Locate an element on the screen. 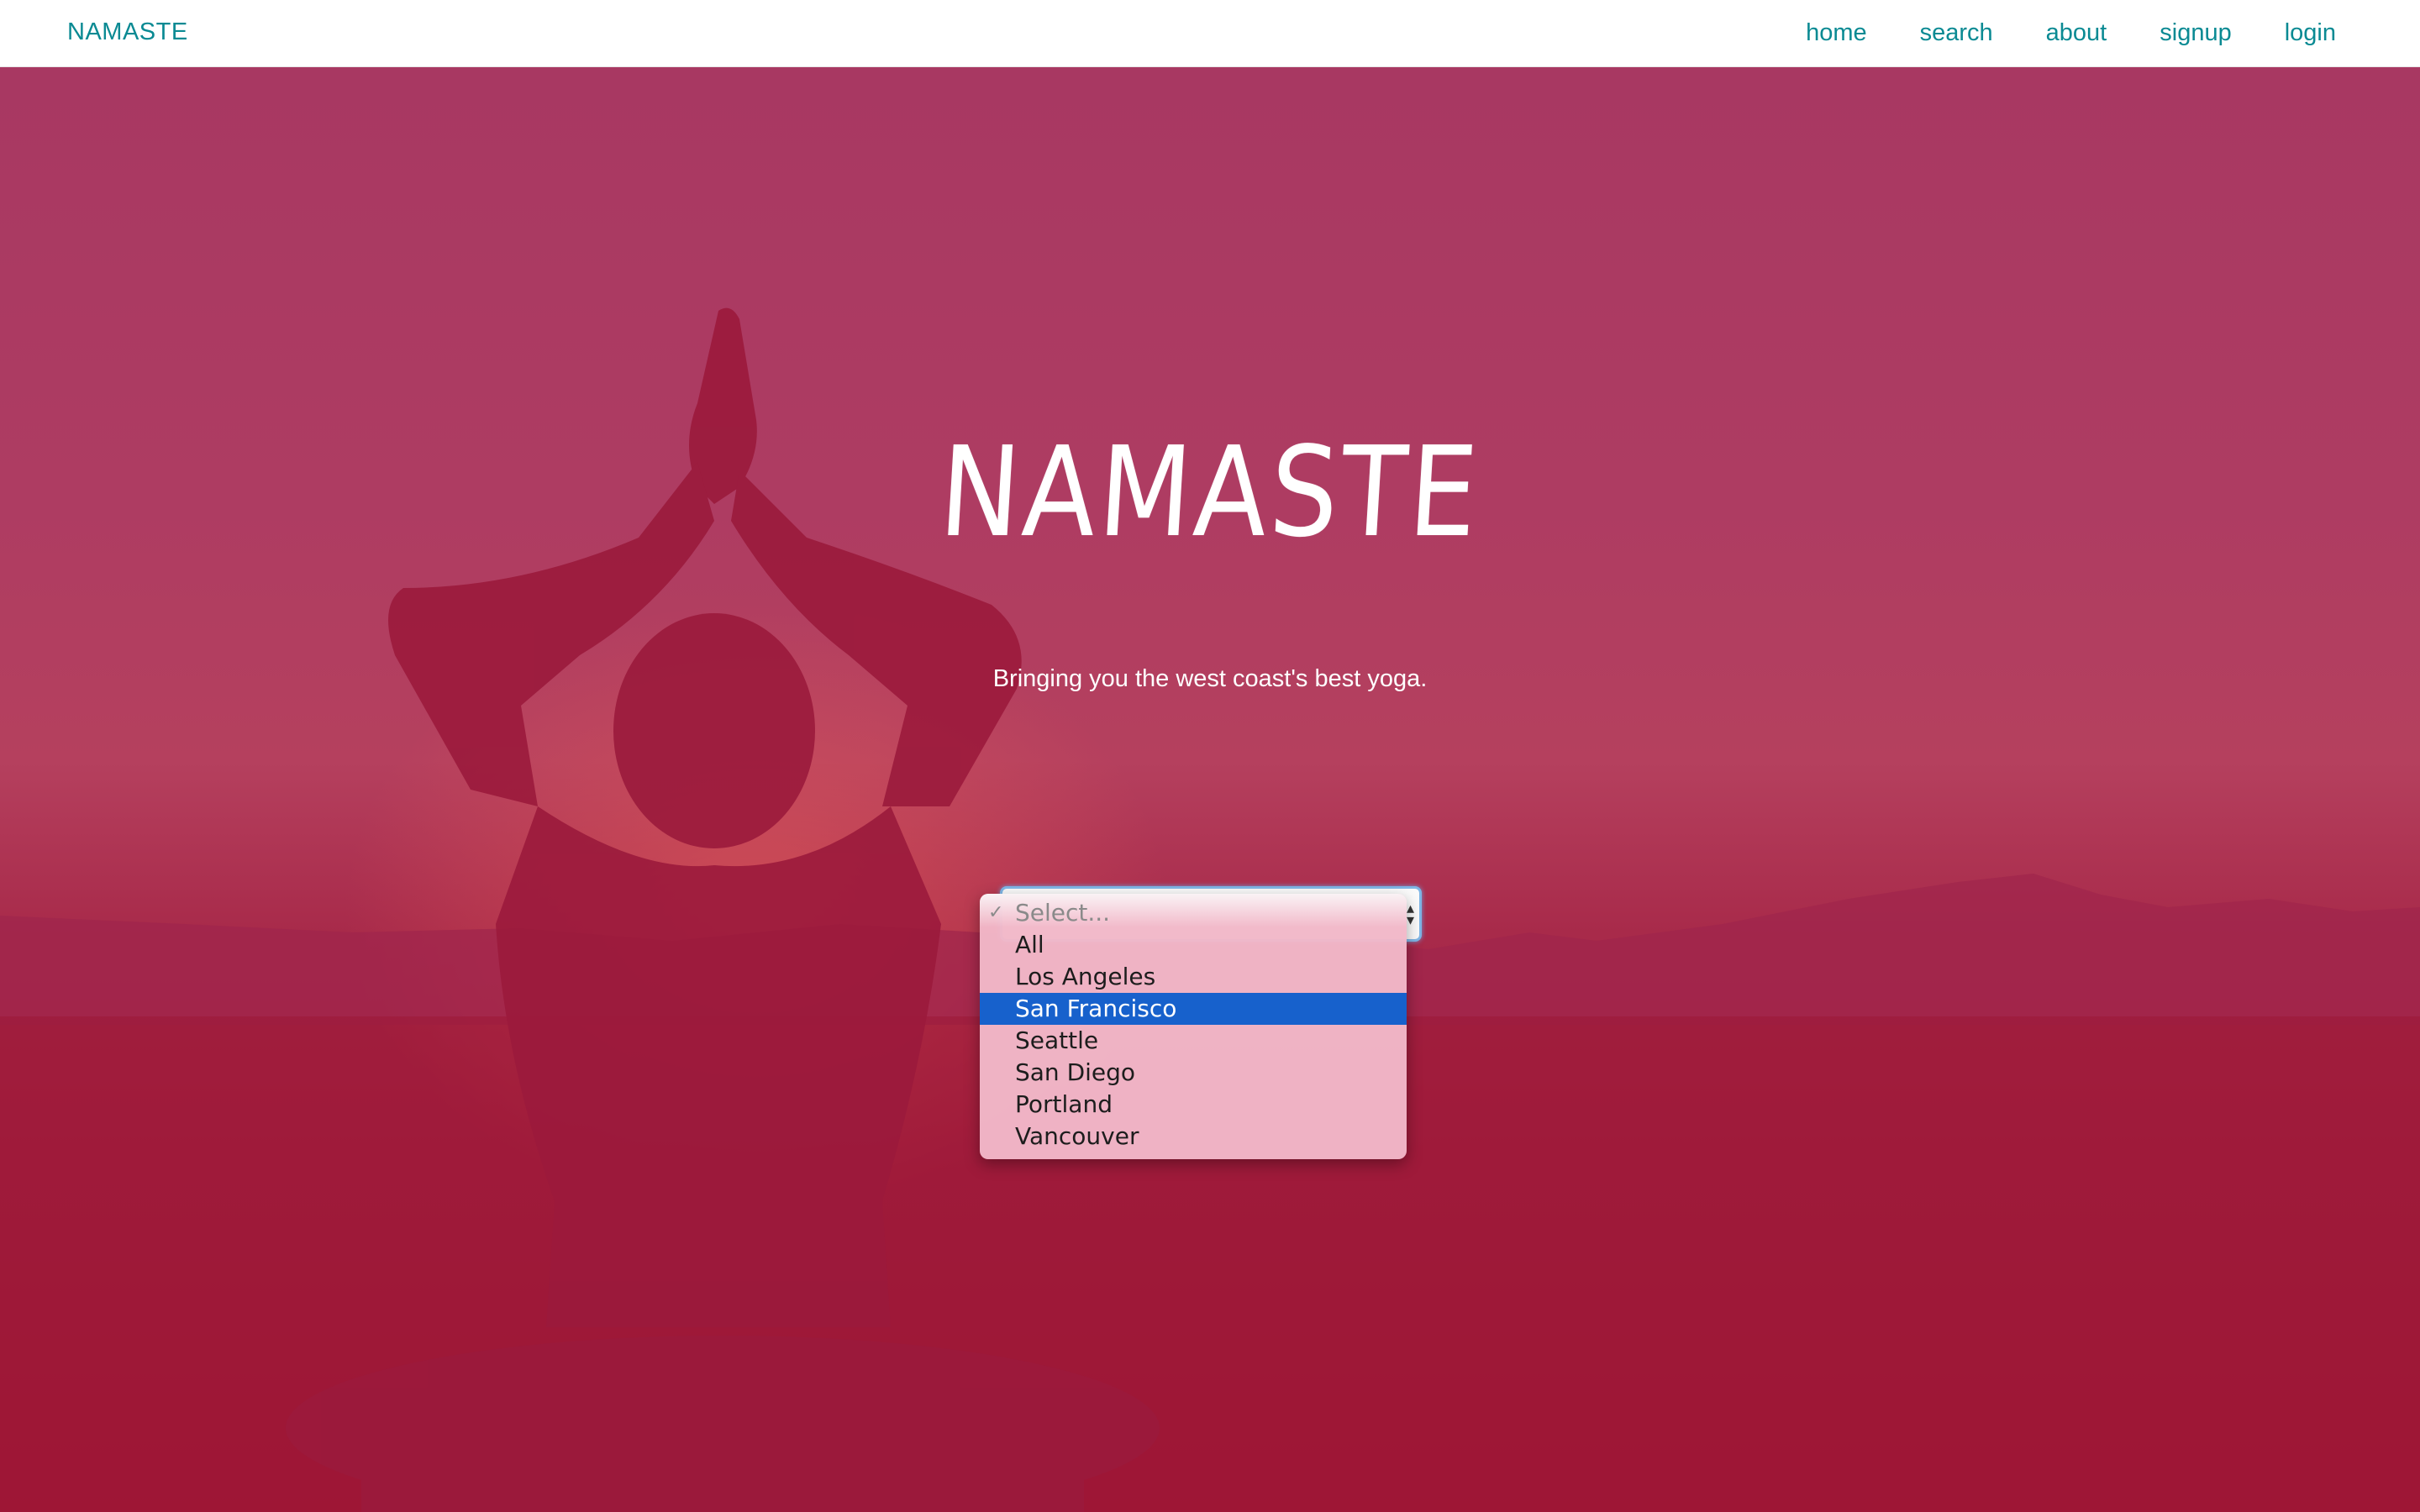  dropdown-option-vancouver: Vancouver is located at coordinates (1194, 1136).